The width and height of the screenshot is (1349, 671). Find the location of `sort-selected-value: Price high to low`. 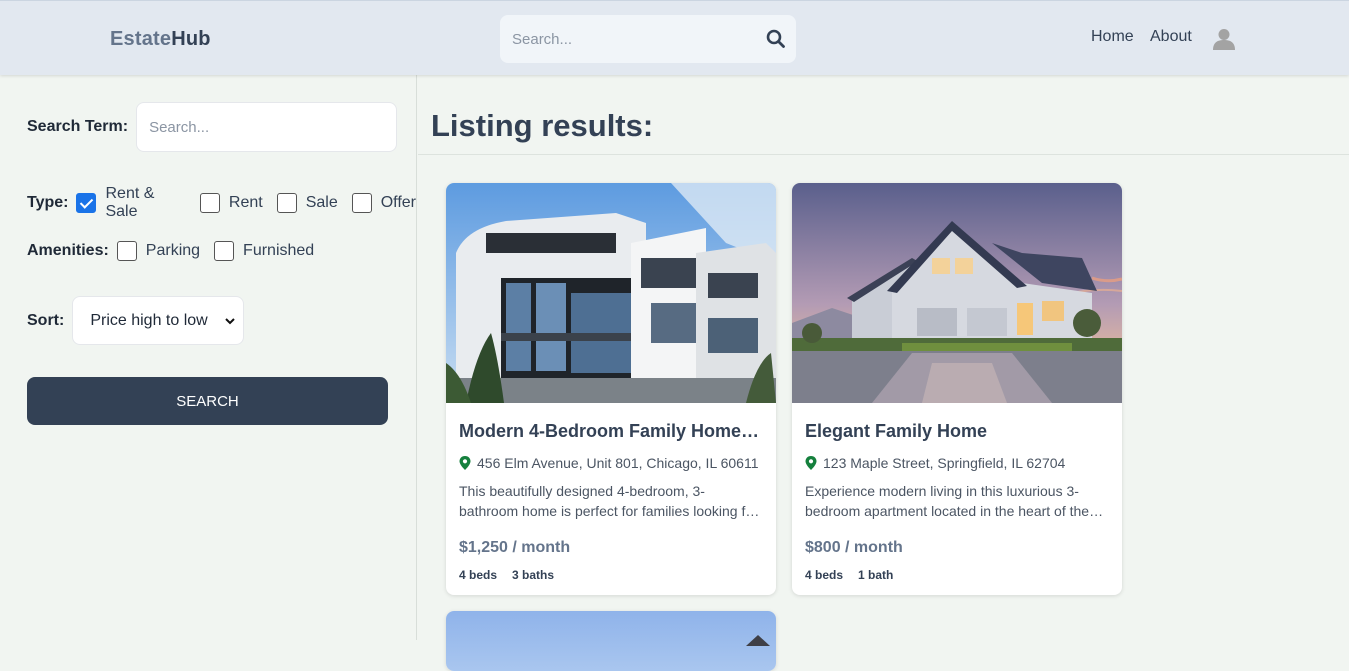

sort-selected-value: Price high to low is located at coordinates (149, 320).